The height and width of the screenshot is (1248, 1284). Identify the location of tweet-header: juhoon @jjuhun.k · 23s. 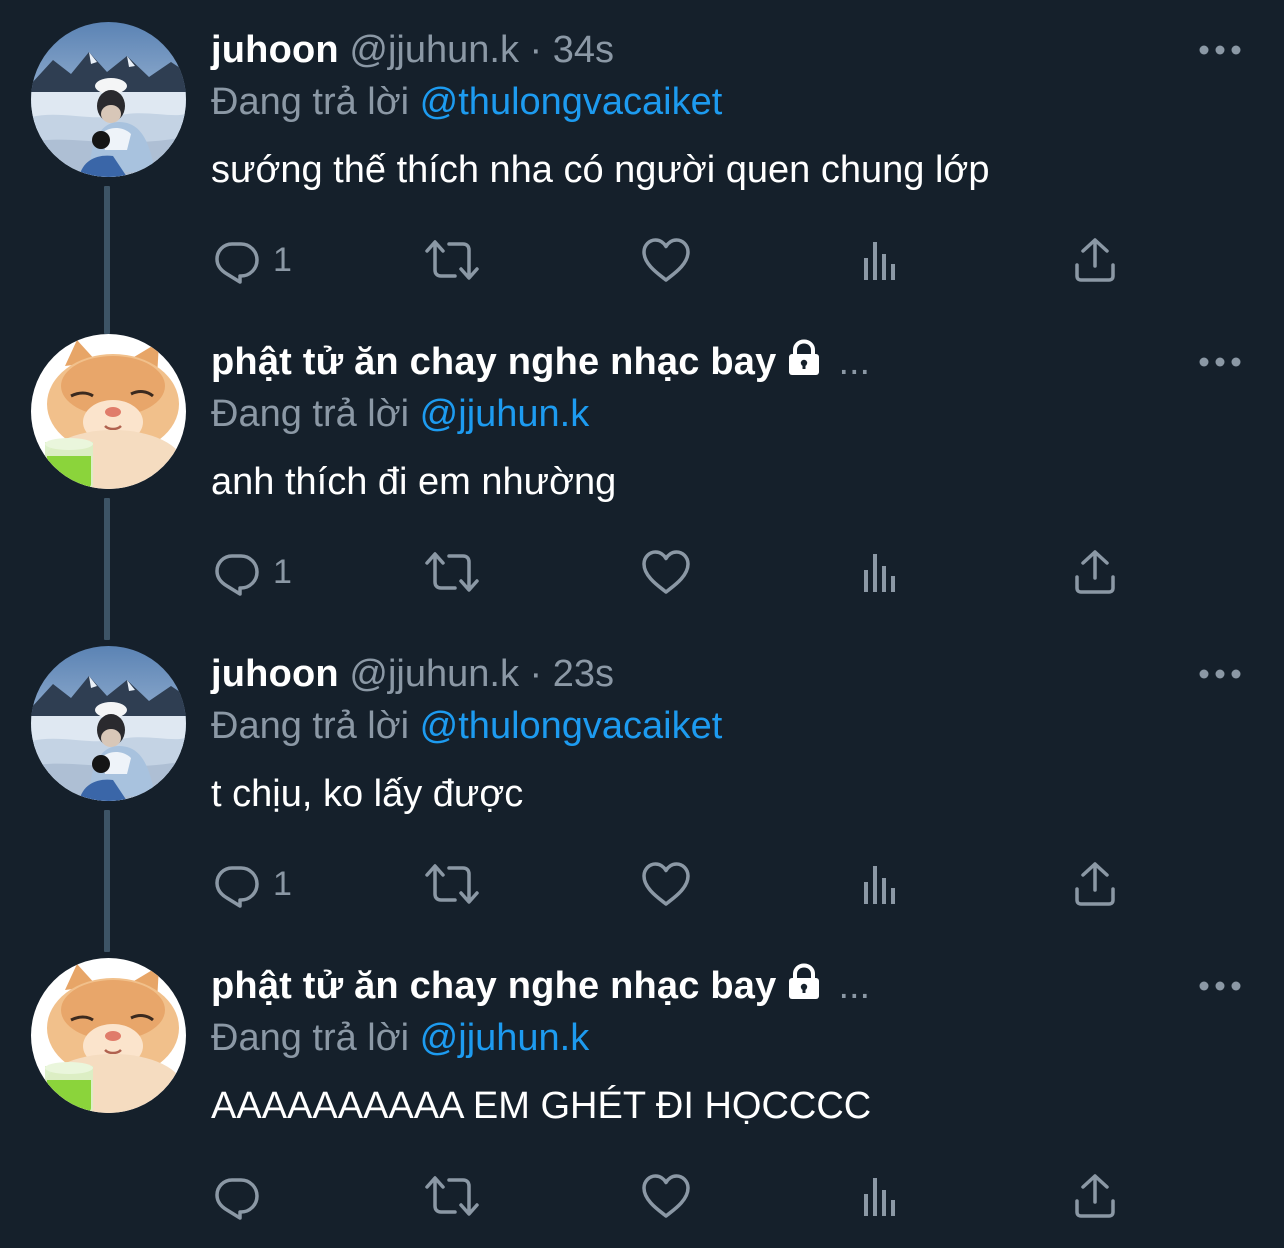
(412, 674).